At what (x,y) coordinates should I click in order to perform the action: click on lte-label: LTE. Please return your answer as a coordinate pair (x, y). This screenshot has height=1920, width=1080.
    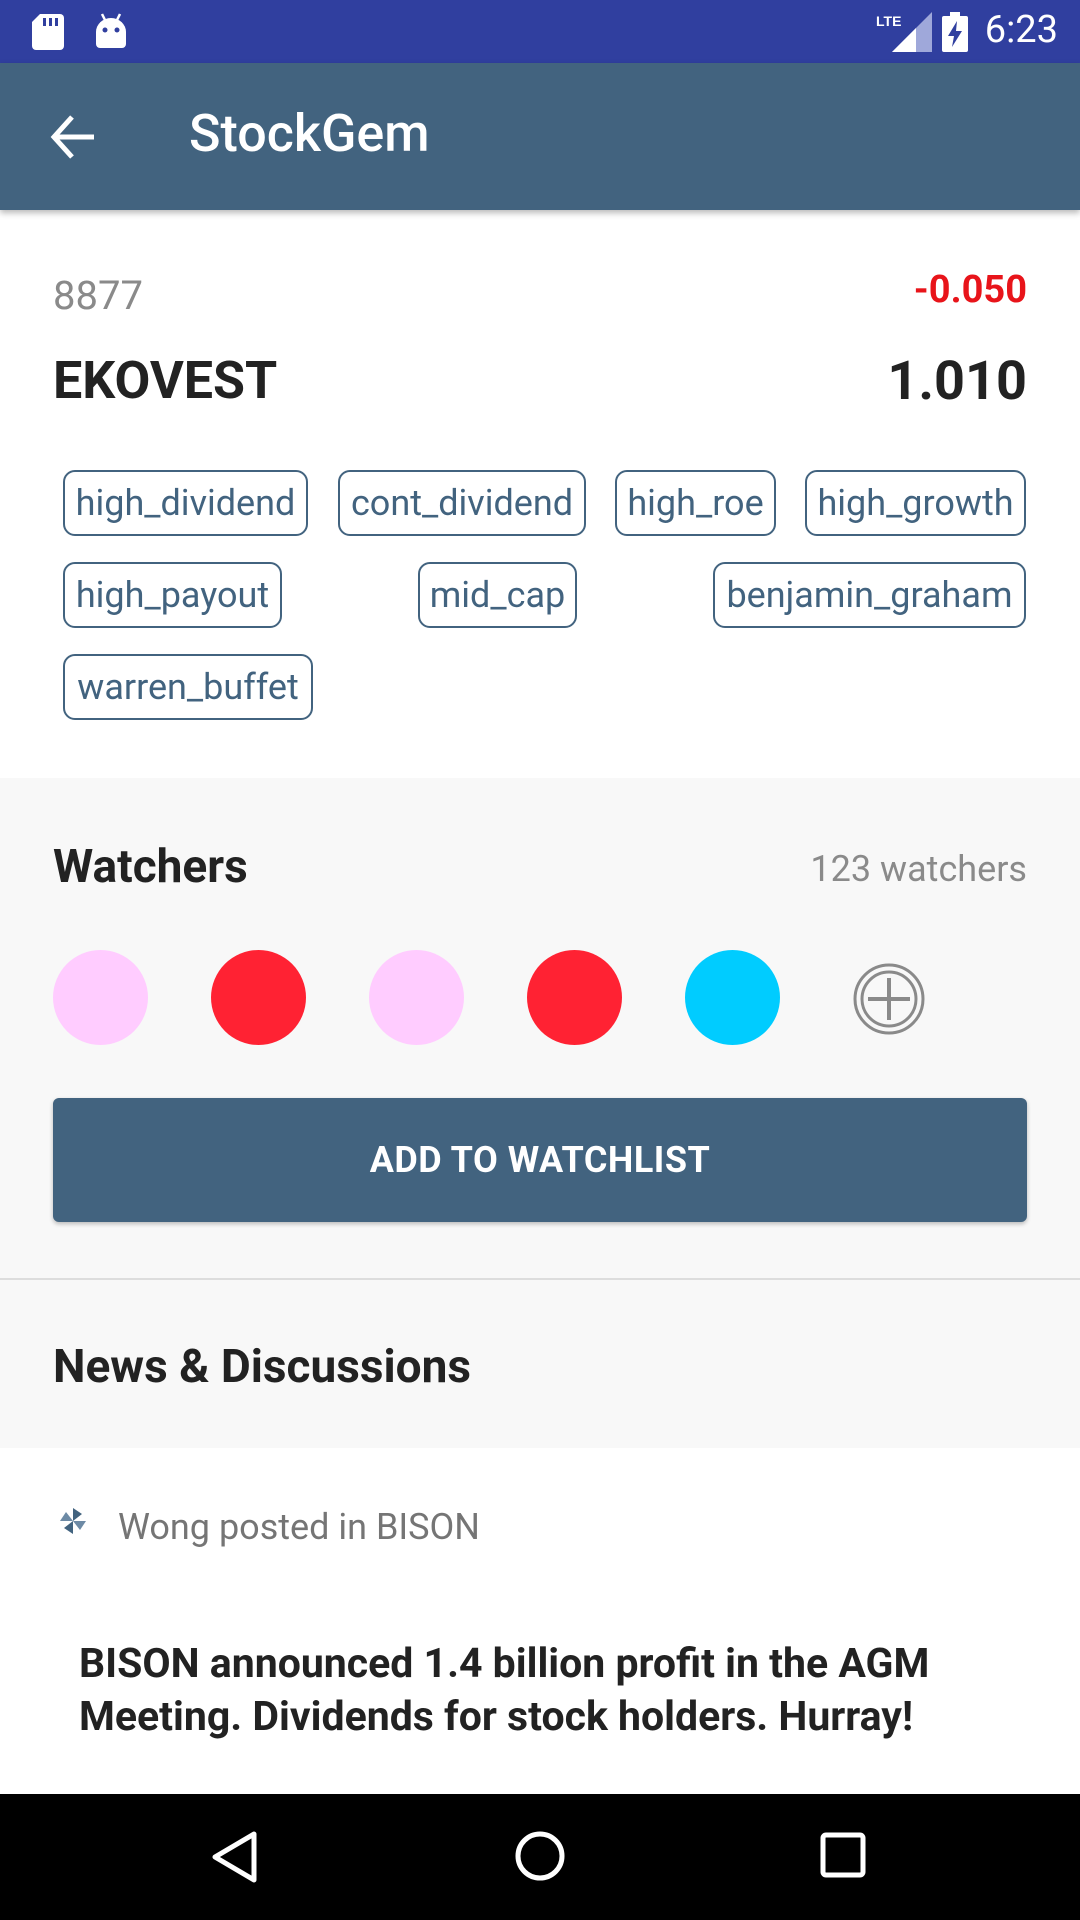
    Looking at the image, I should click on (888, 21).